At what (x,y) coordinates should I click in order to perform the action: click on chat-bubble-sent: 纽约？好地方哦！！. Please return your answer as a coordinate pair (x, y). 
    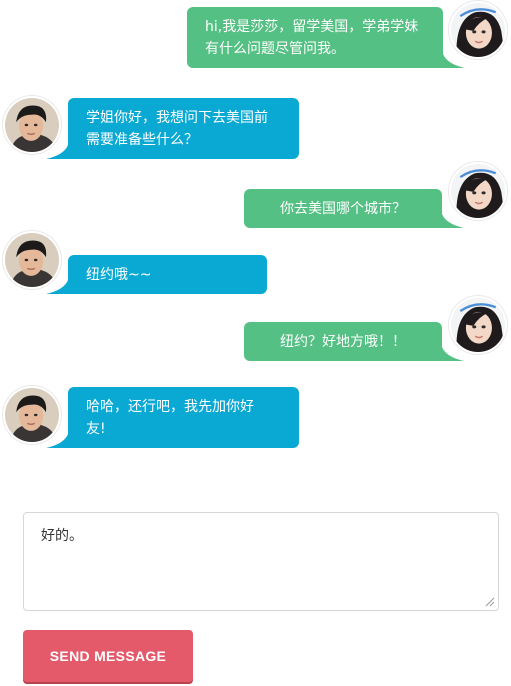
    Looking at the image, I should click on (354, 341).